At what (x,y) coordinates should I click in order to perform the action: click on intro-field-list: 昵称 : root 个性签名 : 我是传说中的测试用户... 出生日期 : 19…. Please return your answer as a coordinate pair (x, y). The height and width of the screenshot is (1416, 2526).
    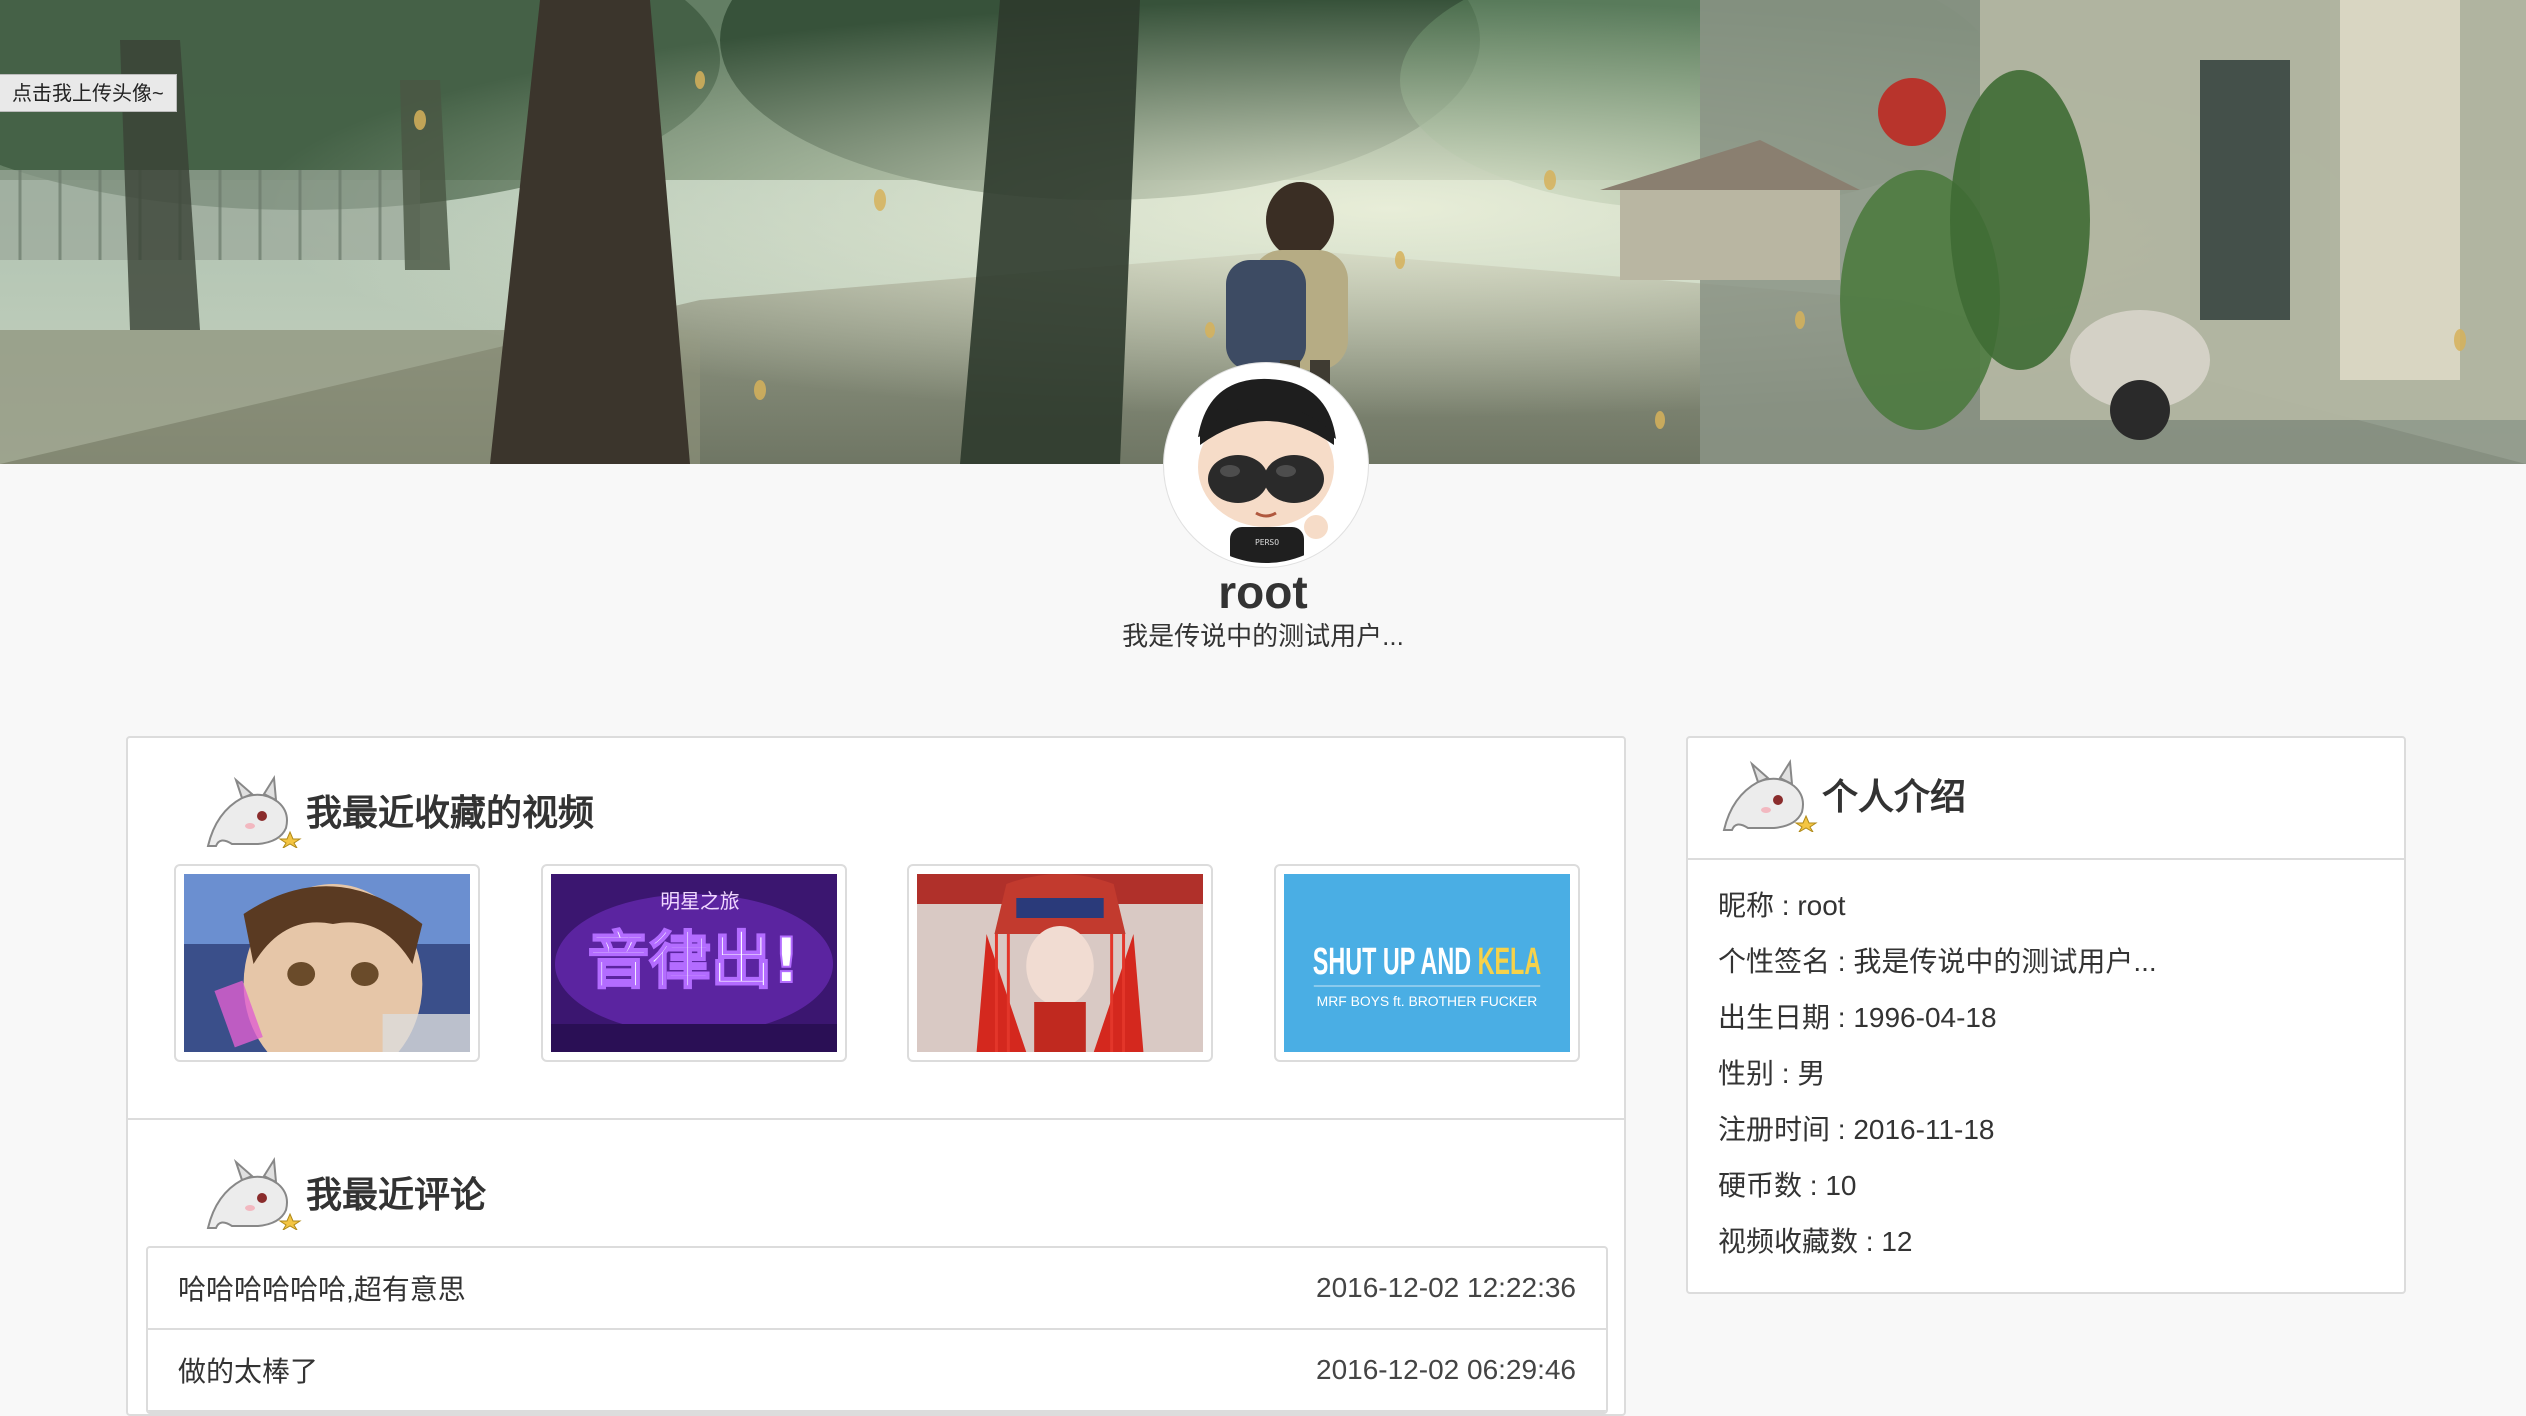
    Looking at the image, I should click on (2048, 1074).